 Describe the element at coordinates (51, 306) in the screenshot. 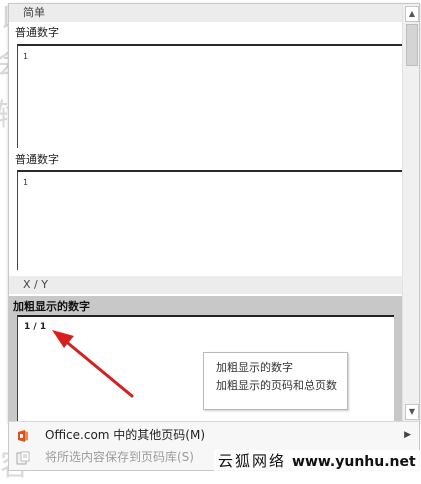

I see `item-label: 加粗显示的数字` at that location.